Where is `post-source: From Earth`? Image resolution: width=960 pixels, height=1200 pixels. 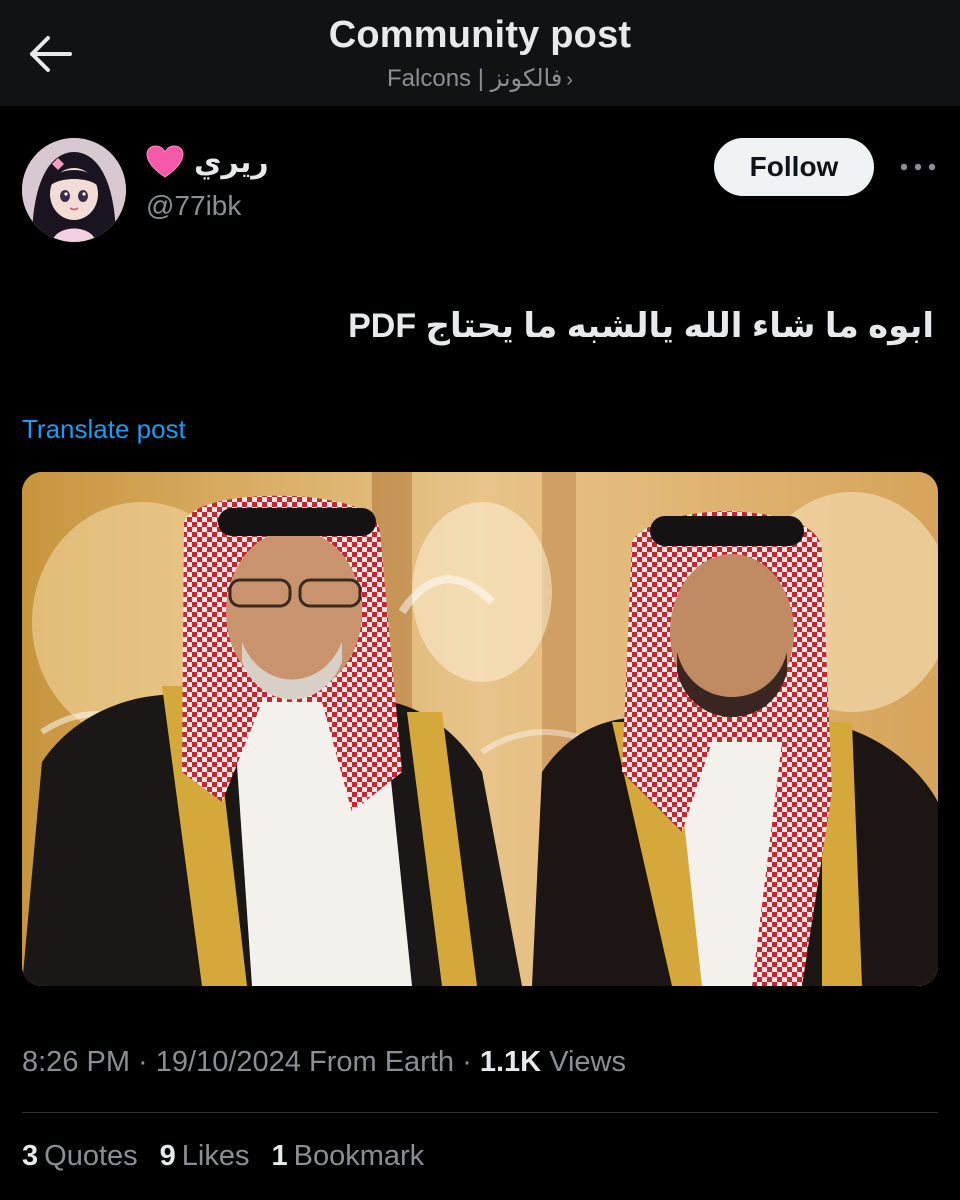
post-source: From Earth is located at coordinates (377, 1062).